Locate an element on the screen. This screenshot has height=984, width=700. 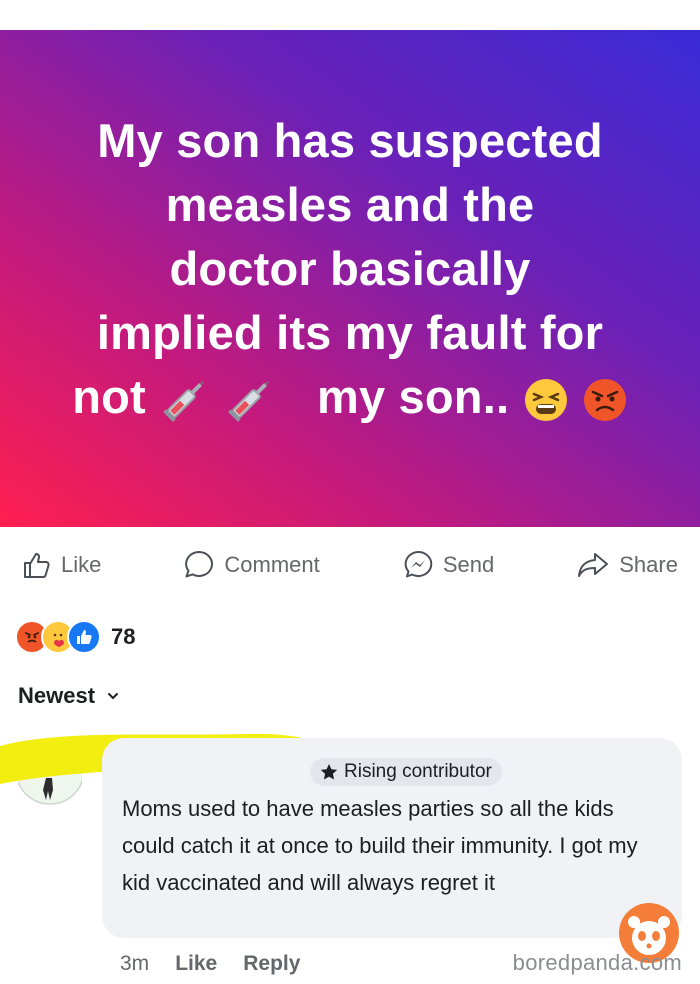
post-line-2: measles and the is located at coordinates (350, 204).